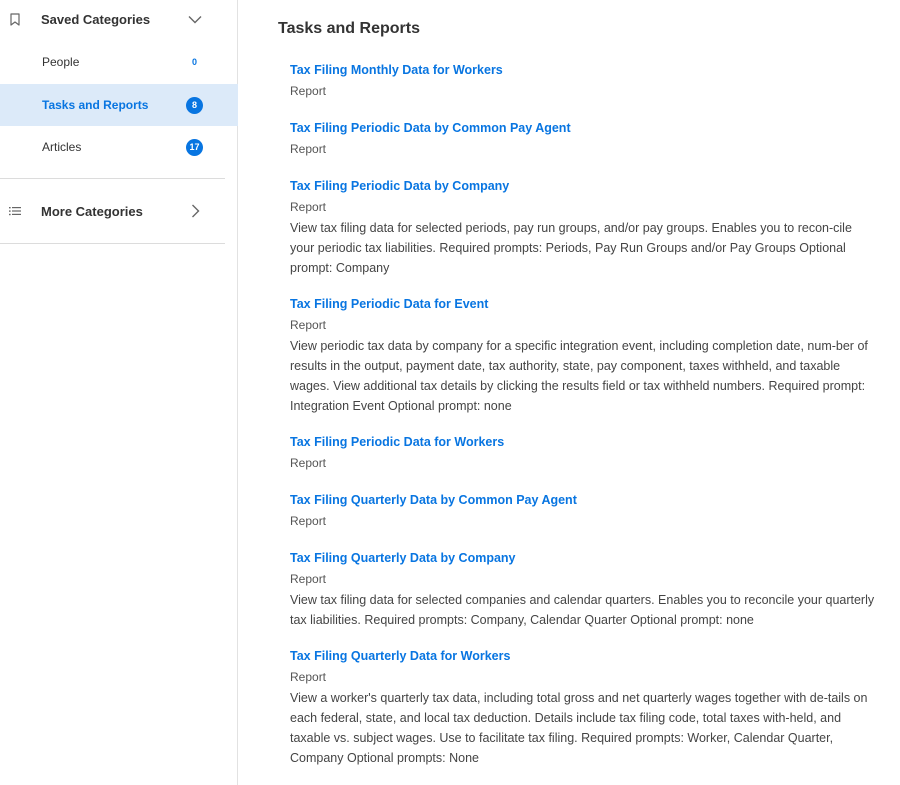 The width and height of the screenshot is (900, 785). I want to click on sidebar-item-tasks-and-reports: Tasks and Reports 8, so click(119, 105).